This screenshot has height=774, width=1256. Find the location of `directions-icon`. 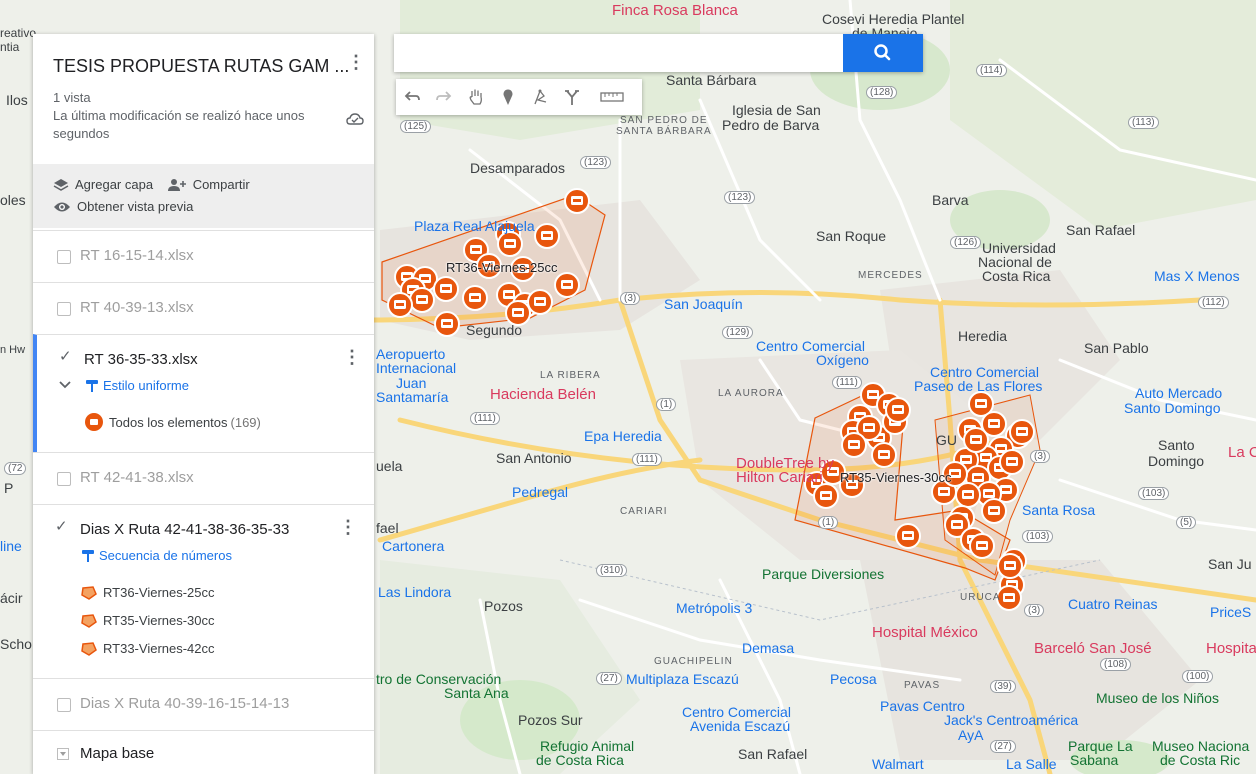

directions-icon is located at coordinates (572, 97).